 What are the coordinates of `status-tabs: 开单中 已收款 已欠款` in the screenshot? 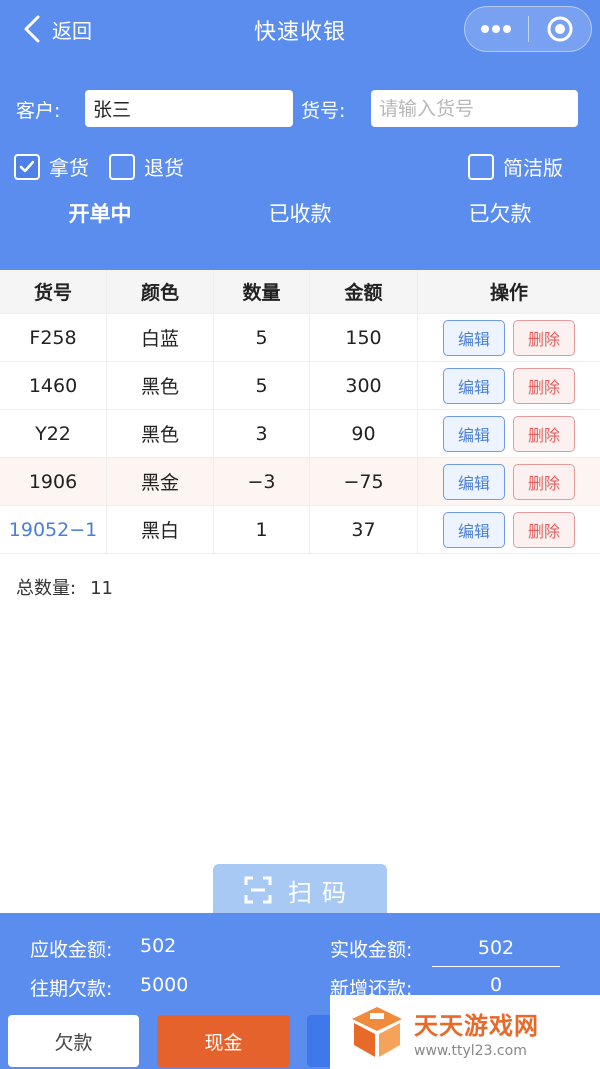 It's located at (300, 214).